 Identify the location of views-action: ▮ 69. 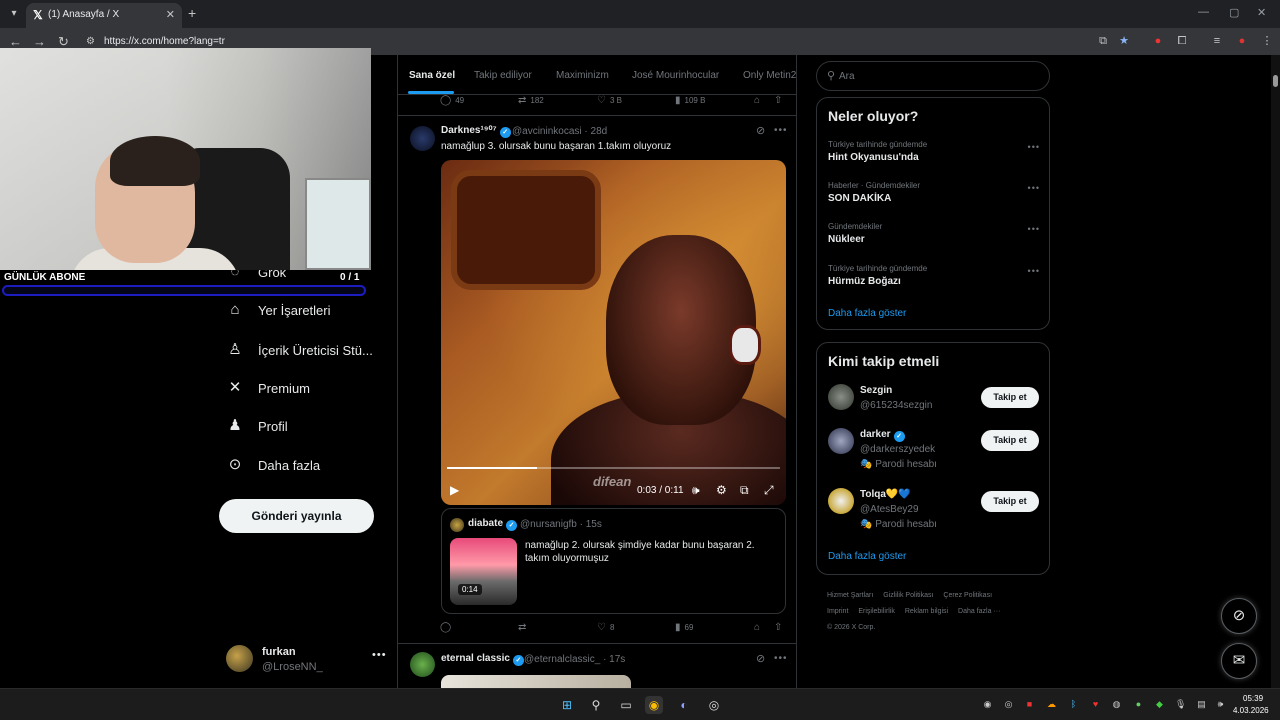
(684, 627).